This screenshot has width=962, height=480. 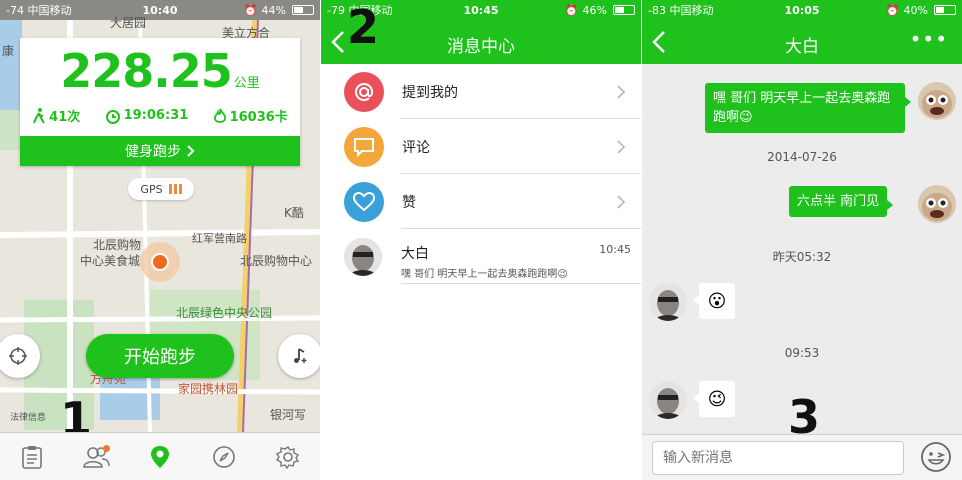 I want to click on map-label: K酷, so click(x=294, y=213).